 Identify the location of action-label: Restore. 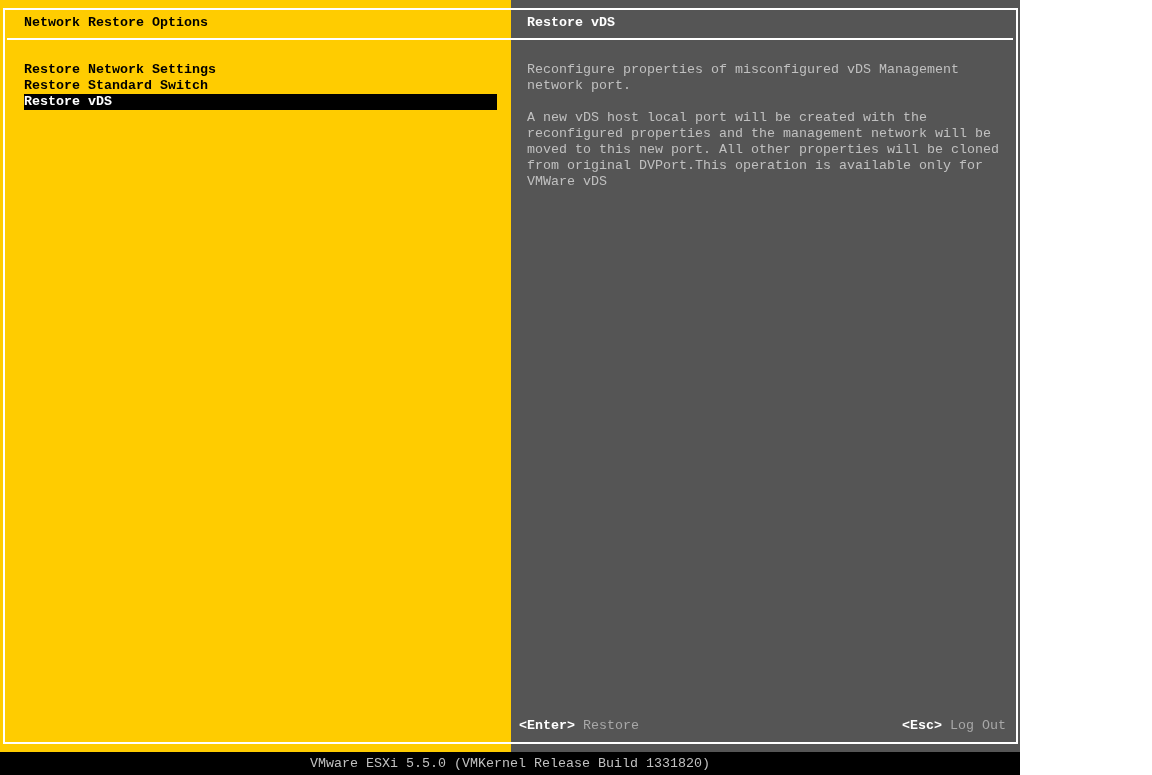
(611, 725).